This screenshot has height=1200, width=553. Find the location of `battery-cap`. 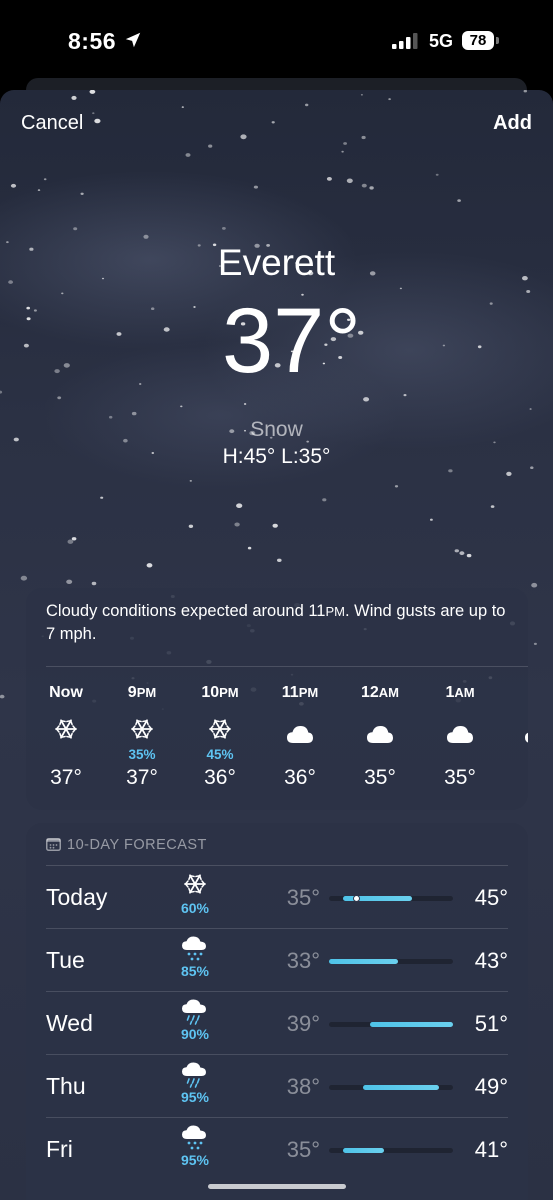

battery-cap is located at coordinates (497, 40).